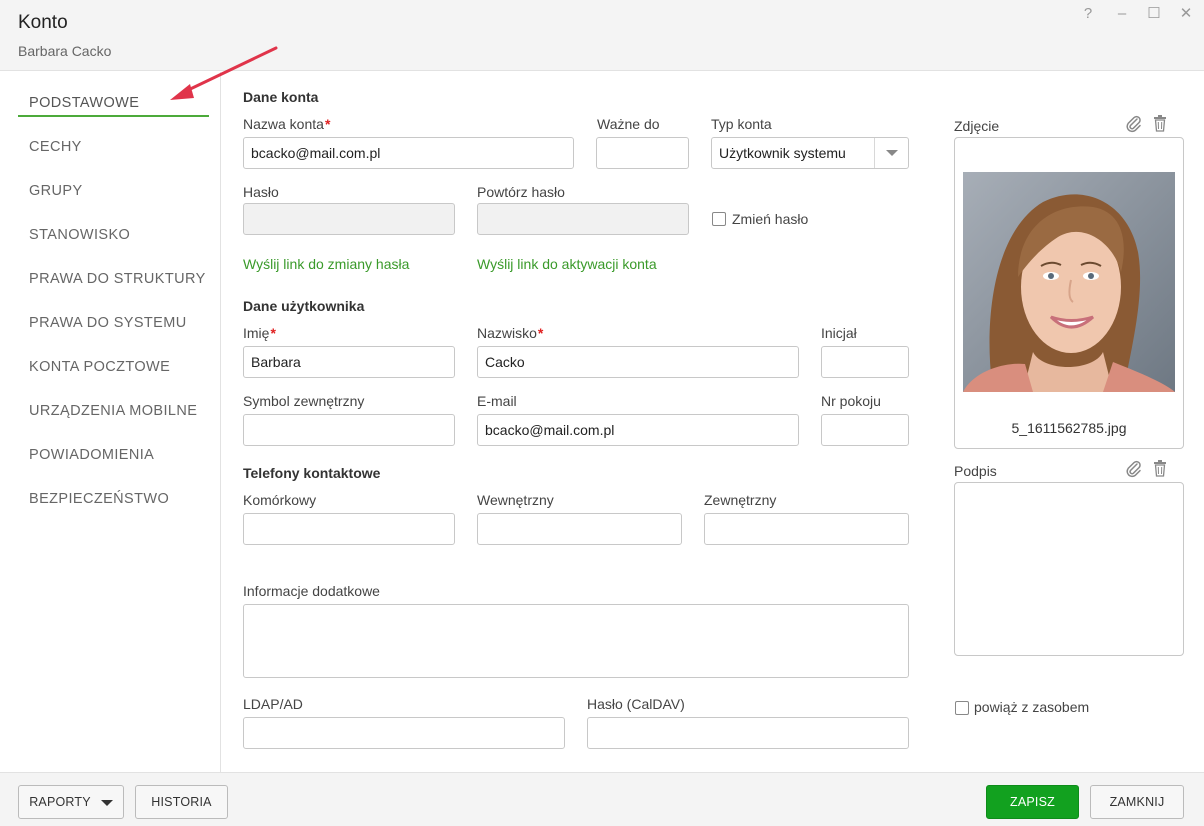  Describe the element at coordinates (326, 264) in the screenshot. I see `send-reset-link: Wyślij link do zmiany hasła` at that location.